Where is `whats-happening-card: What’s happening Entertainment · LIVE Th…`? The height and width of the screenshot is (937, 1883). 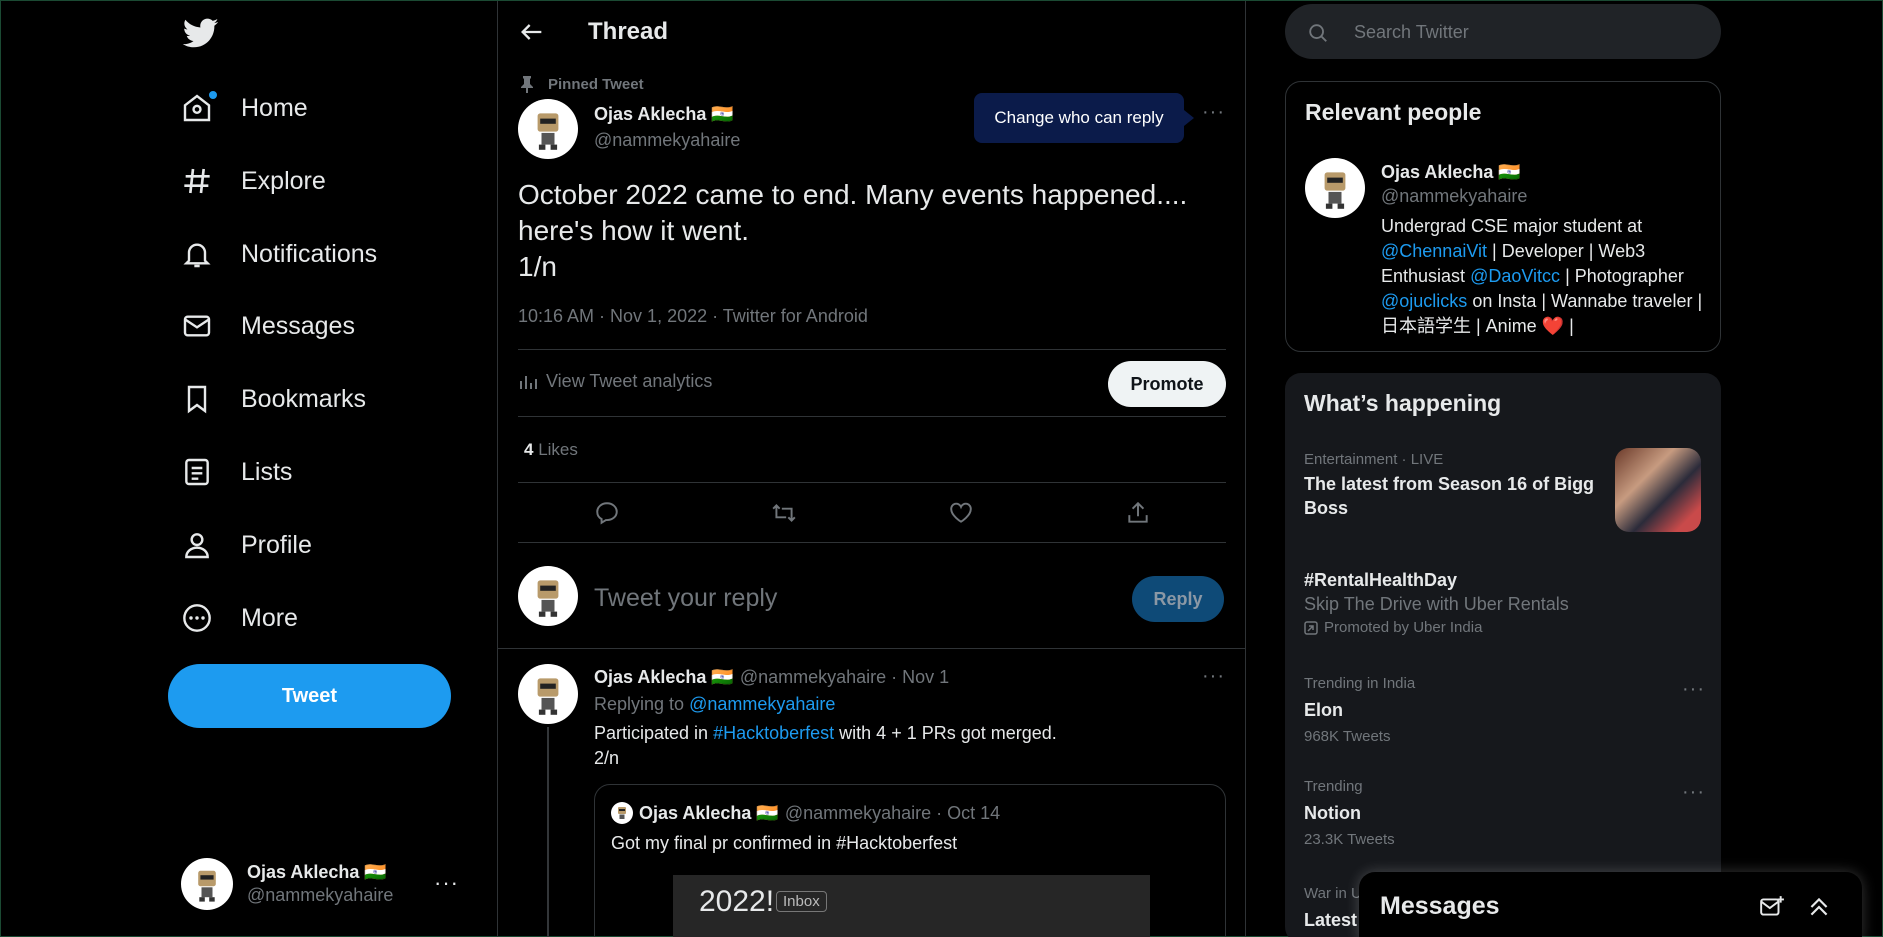
whats-happening-card: What’s happening Entertainment · LIVE Th… is located at coordinates (1503, 655).